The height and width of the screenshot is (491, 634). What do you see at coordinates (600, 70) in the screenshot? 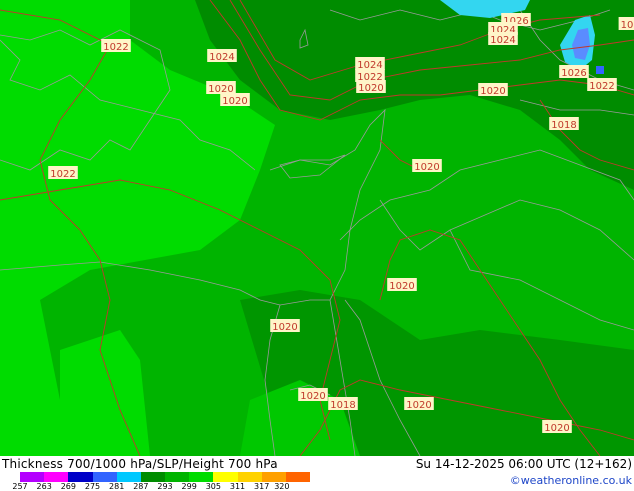
I see `blue-dot` at bounding box center [600, 70].